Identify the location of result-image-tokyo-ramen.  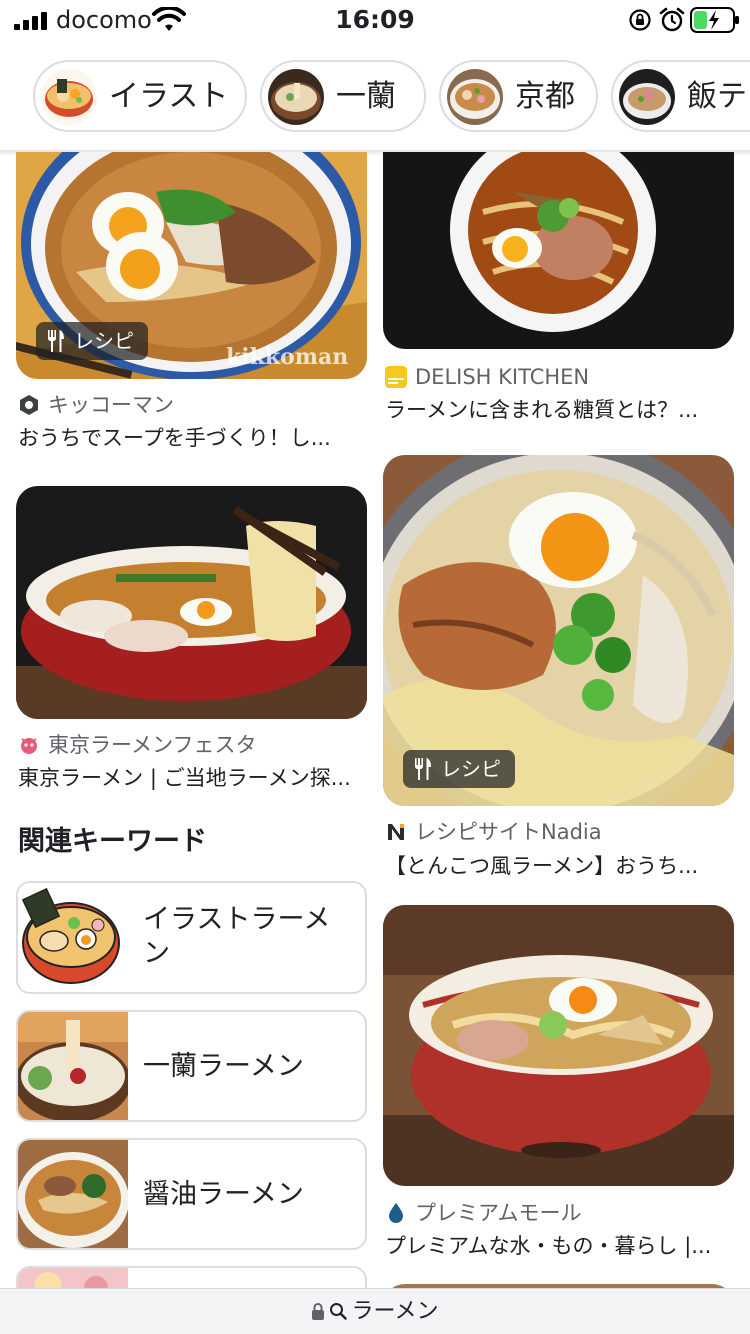
(191, 602).